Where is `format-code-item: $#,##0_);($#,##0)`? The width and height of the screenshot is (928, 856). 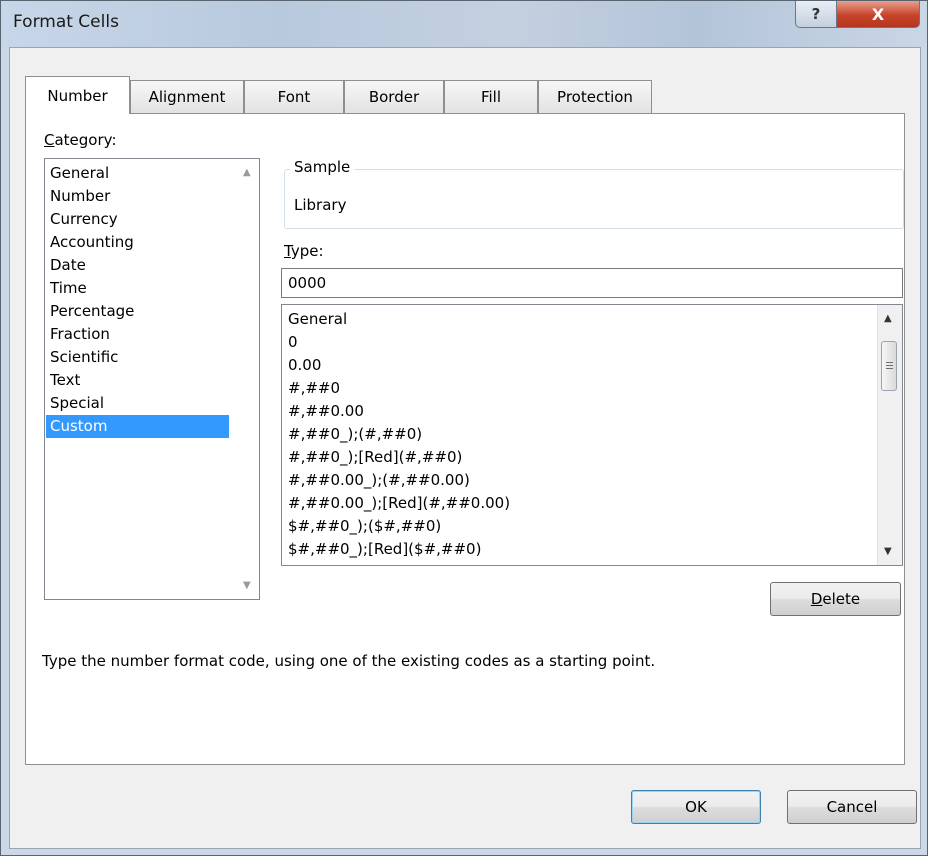 format-code-item: $#,##0_);($#,##0) is located at coordinates (364, 526).